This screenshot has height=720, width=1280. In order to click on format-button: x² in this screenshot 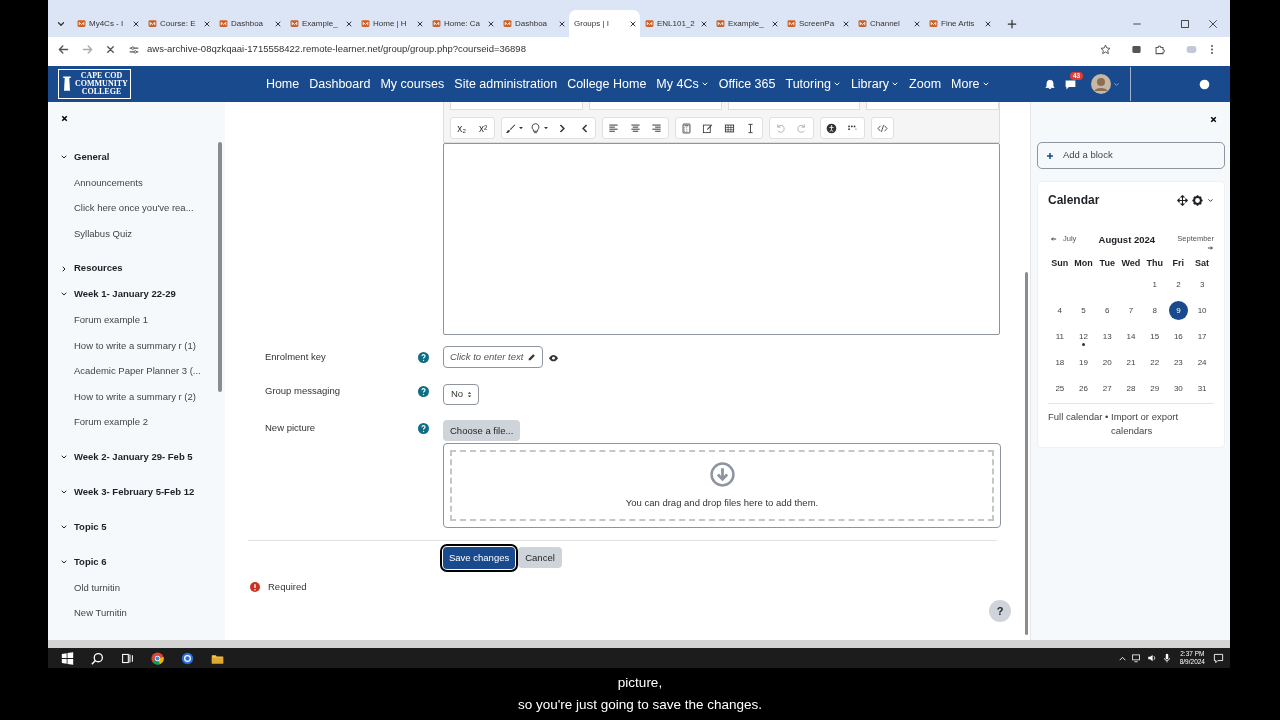, I will do `click(483, 128)`.